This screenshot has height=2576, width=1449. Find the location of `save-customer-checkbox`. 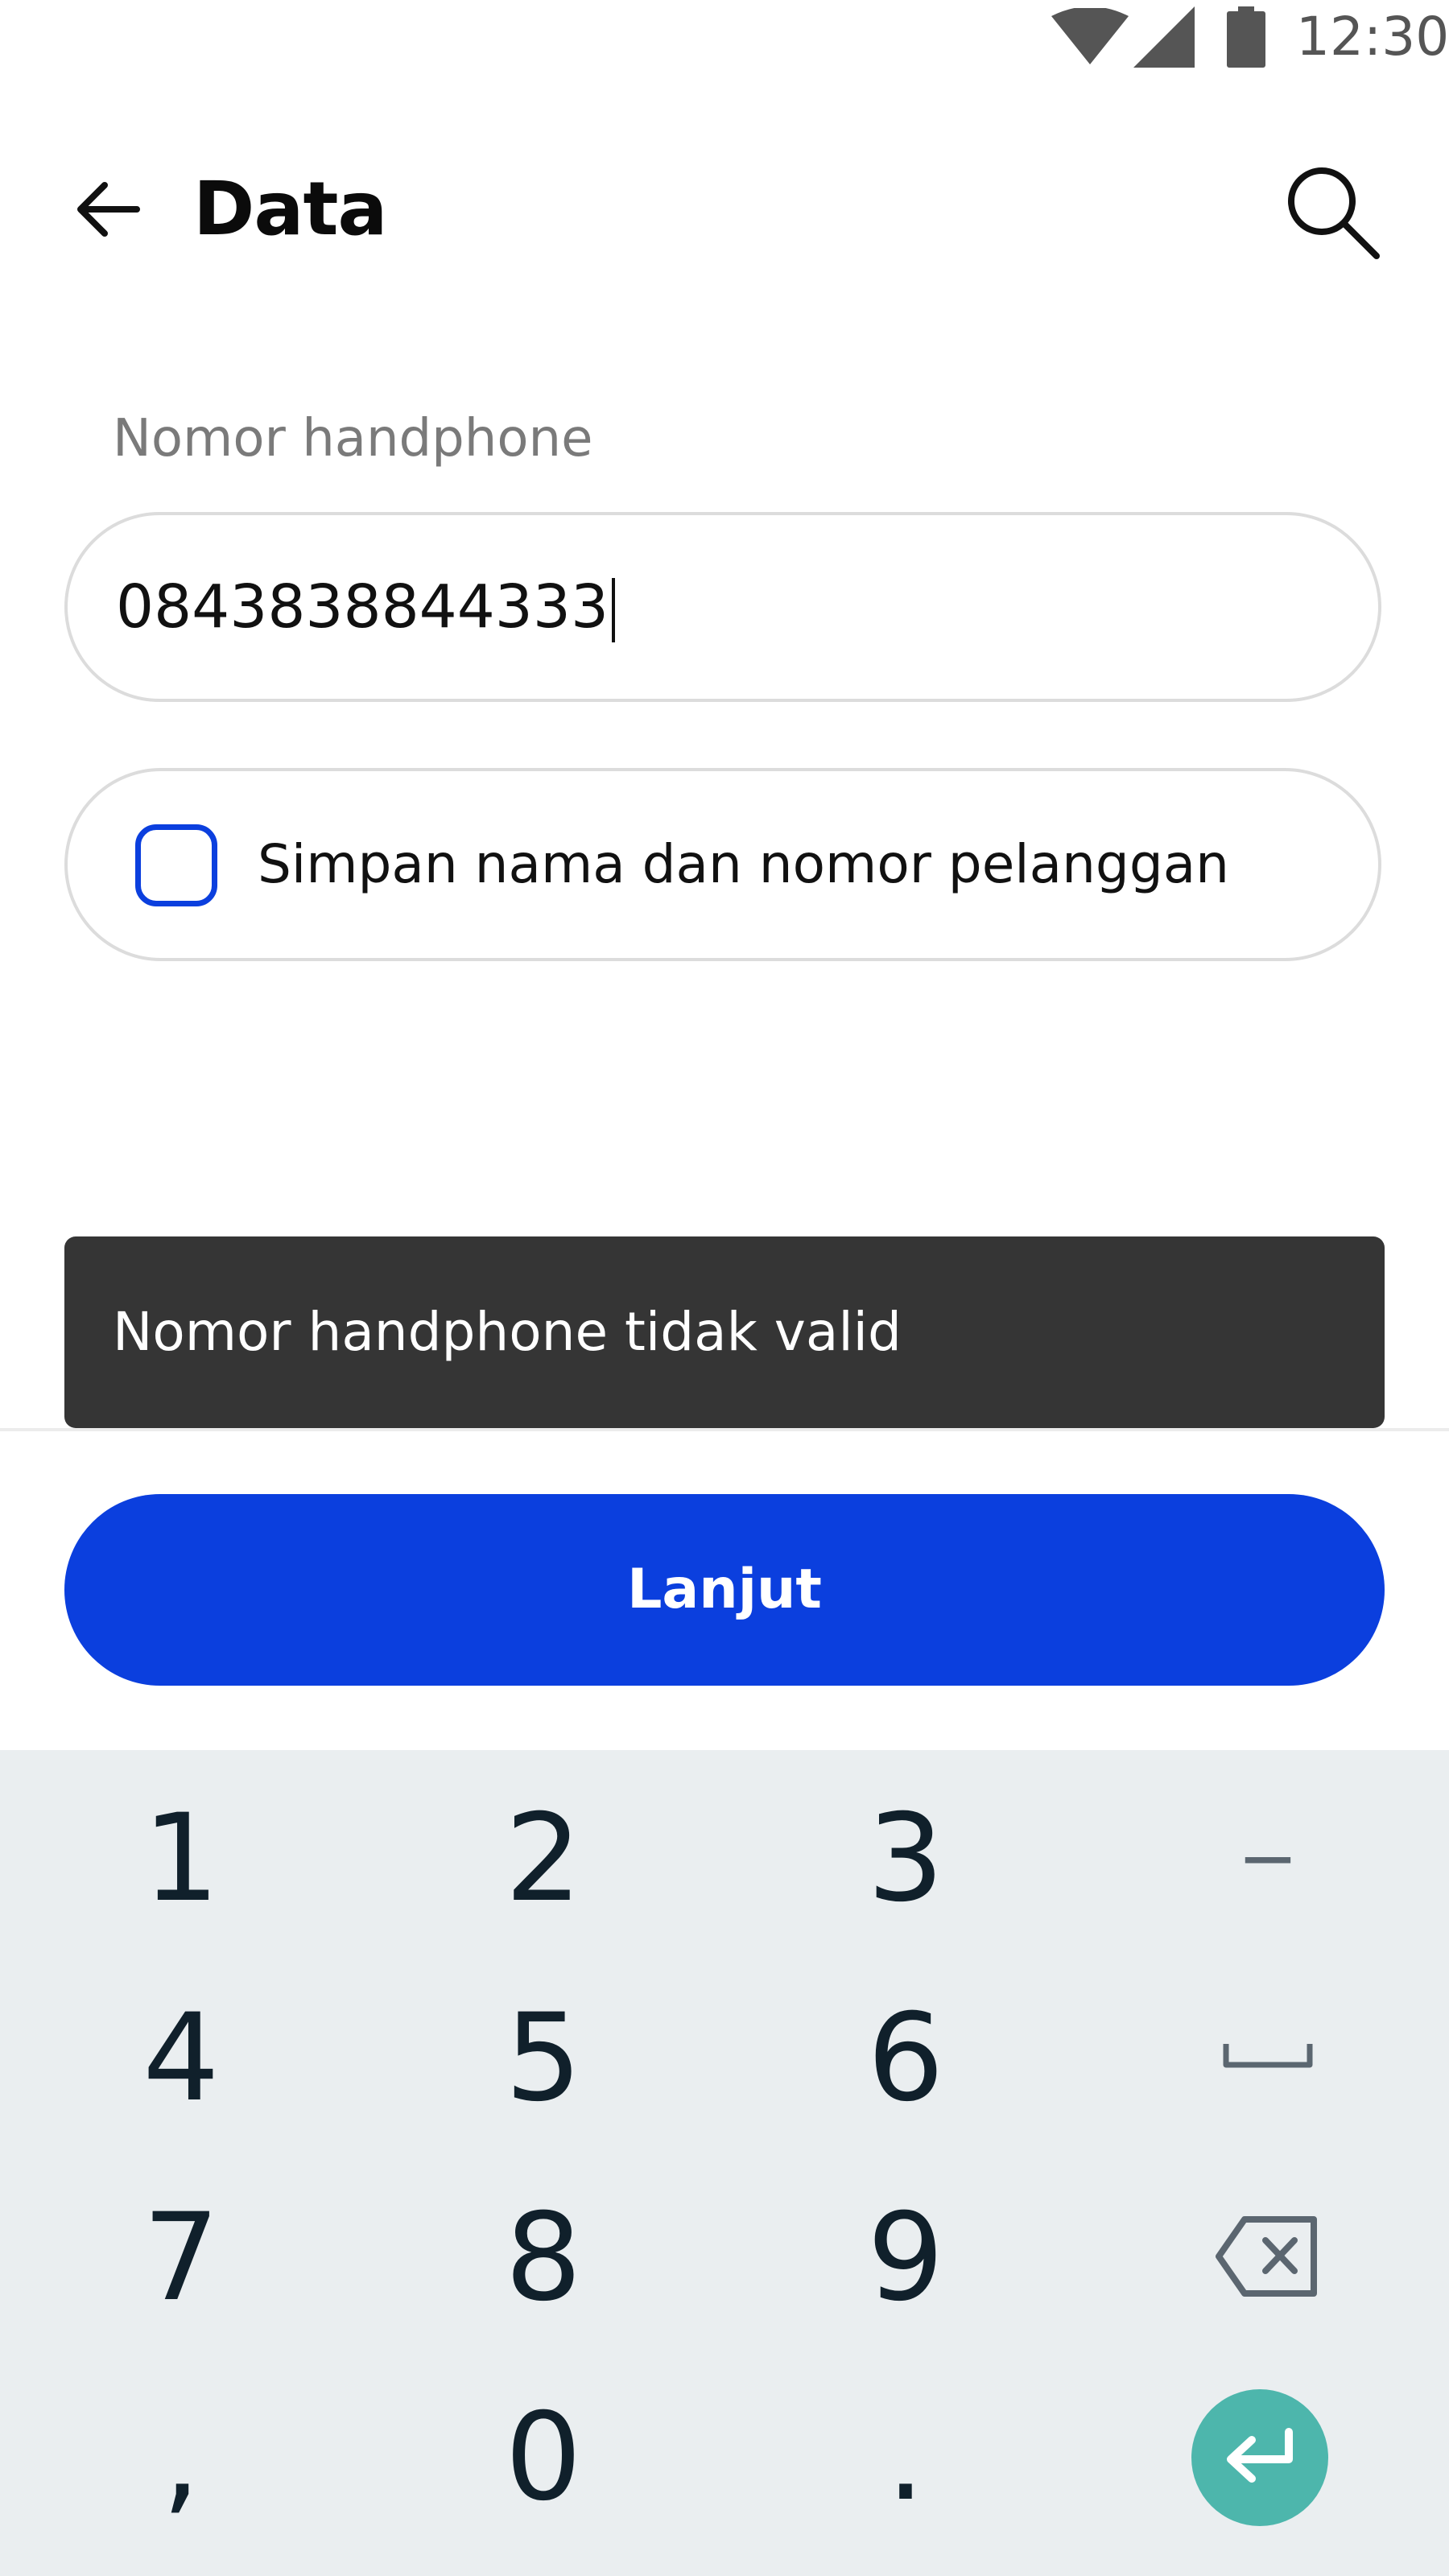

save-customer-checkbox is located at coordinates (176, 865).